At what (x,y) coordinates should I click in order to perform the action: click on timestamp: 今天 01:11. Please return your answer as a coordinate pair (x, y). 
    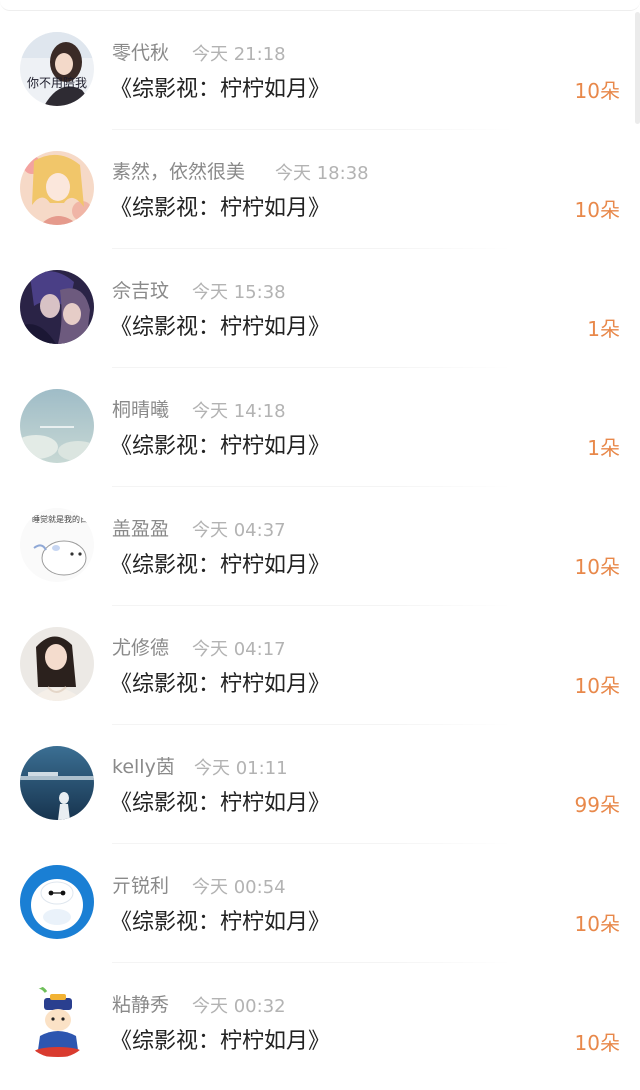
    Looking at the image, I should click on (241, 768).